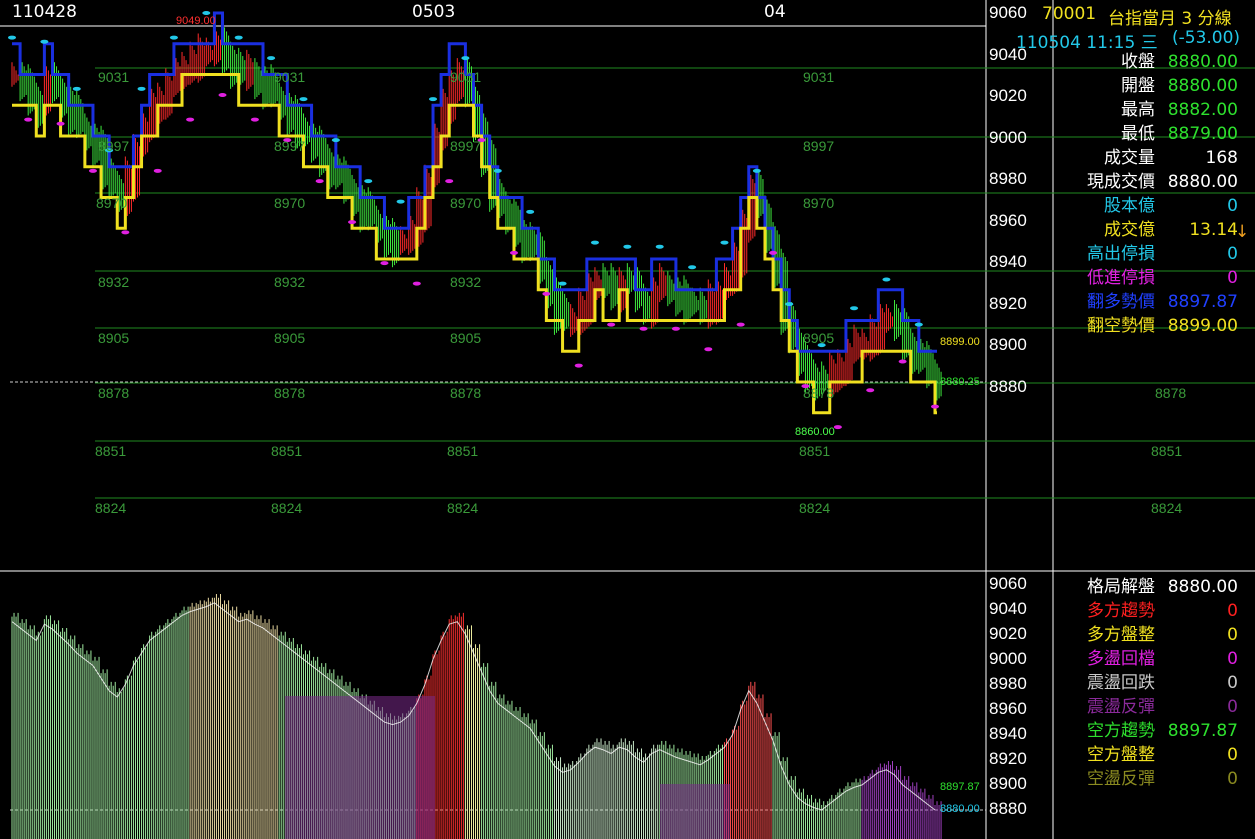 This screenshot has height=839, width=1255. I want to click on info-bottom-row: 震盪回跌 0, so click(1155, 683).